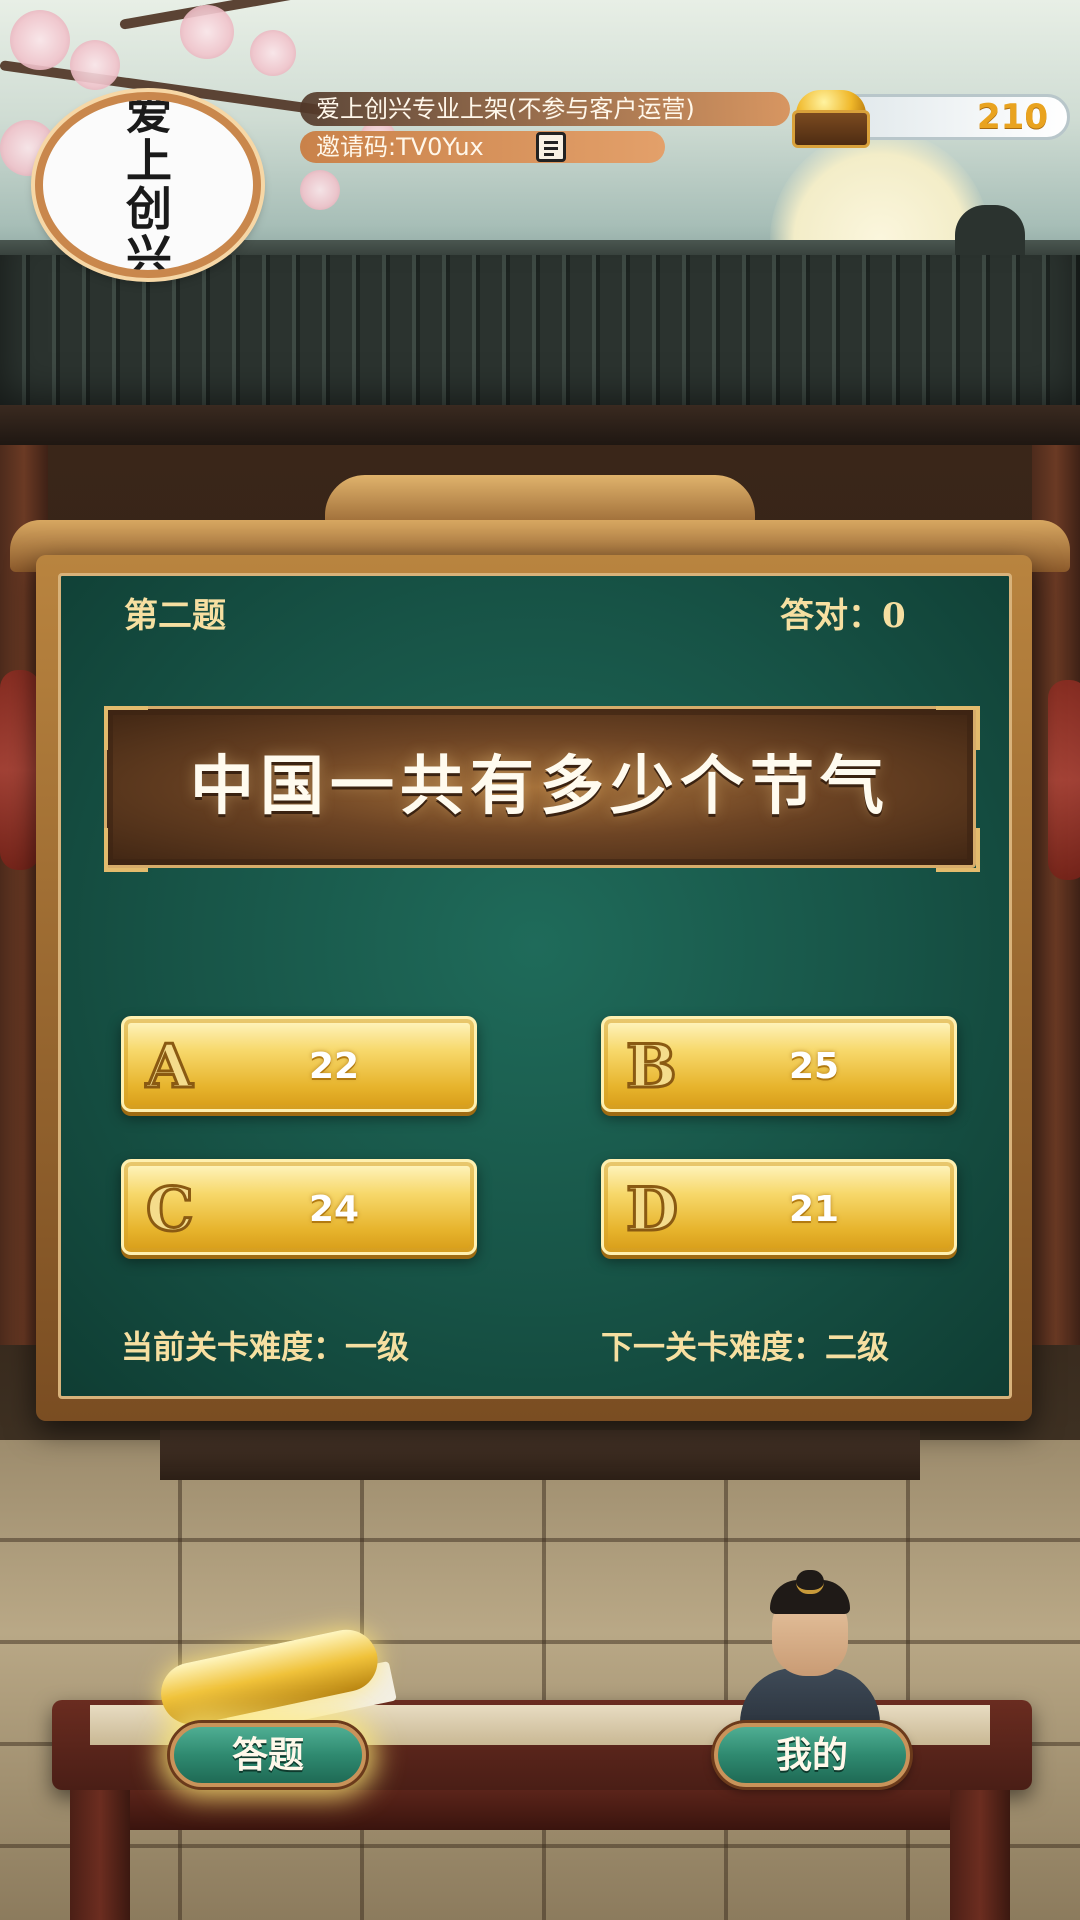 The width and height of the screenshot is (1080, 1920). I want to click on avatar: 爱 上 创 兴, so click(148, 185).